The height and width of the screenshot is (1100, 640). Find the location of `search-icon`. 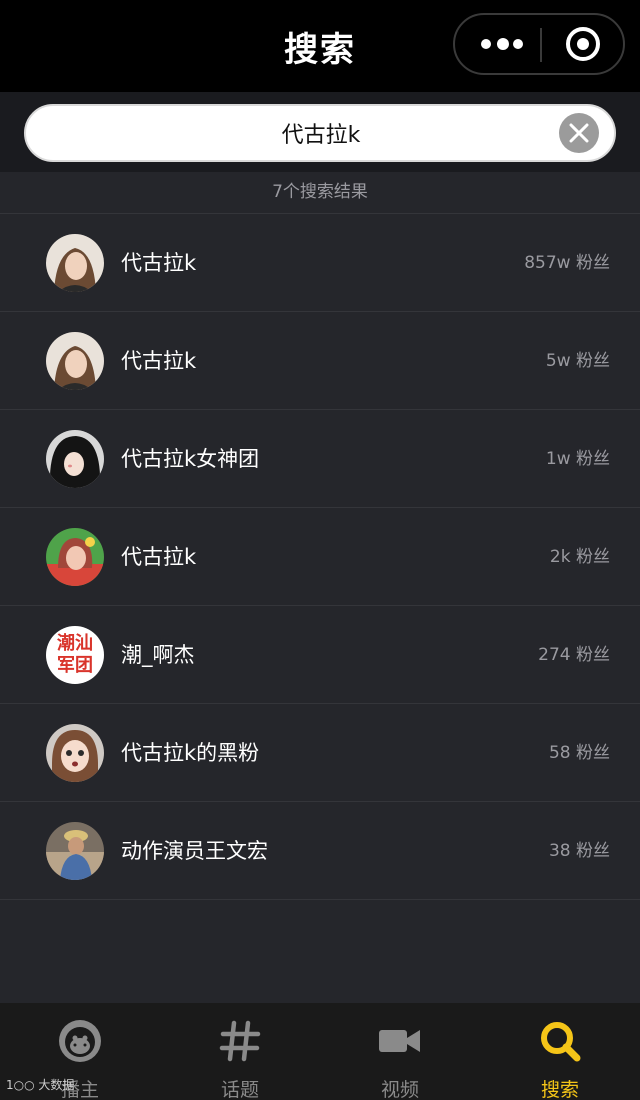

search-icon is located at coordinates (560, 1041).